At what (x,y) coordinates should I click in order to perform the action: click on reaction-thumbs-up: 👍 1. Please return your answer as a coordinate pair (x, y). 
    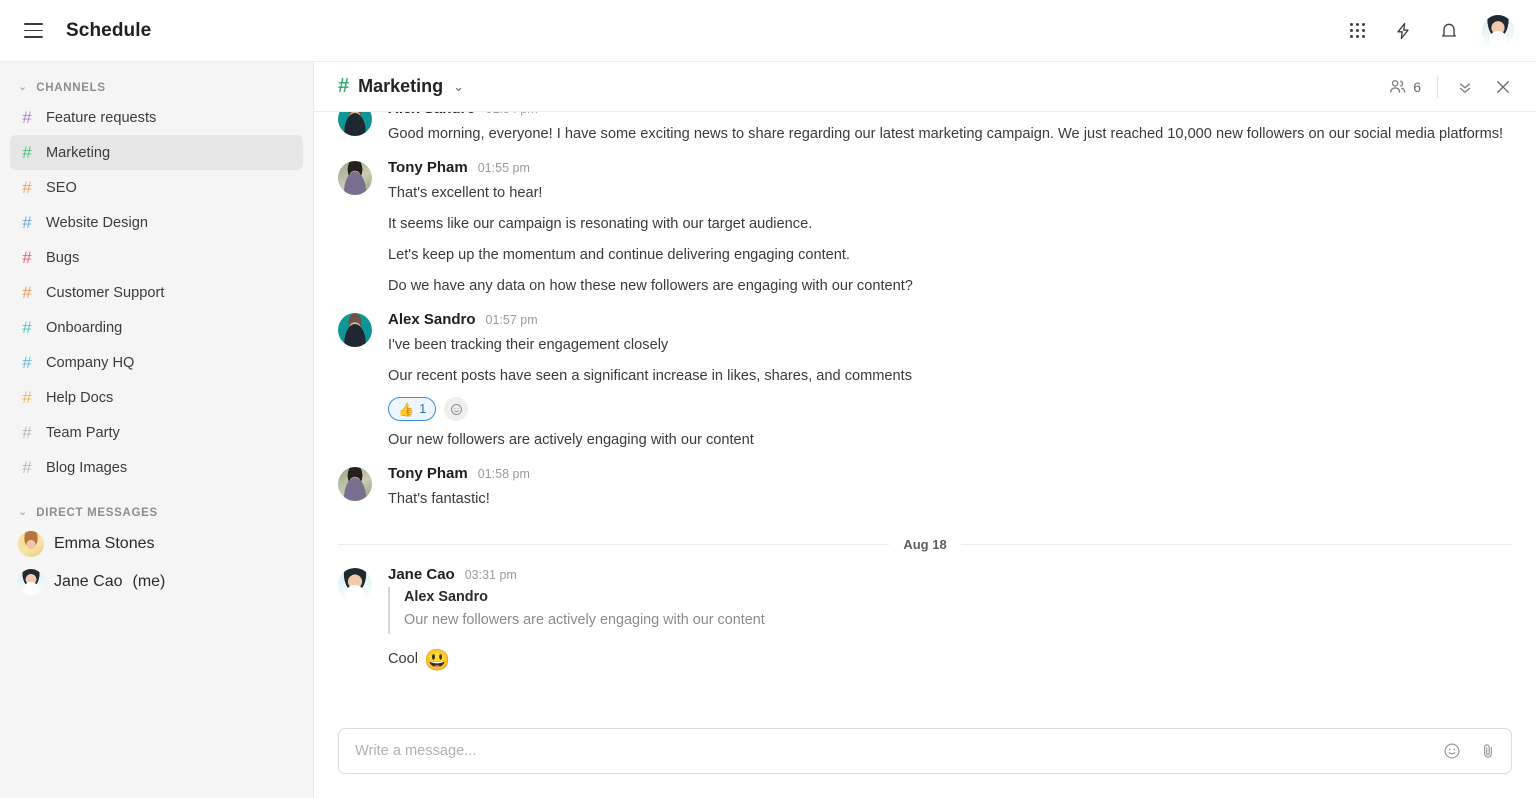
    Looking at the image, I should click on (412, 409).